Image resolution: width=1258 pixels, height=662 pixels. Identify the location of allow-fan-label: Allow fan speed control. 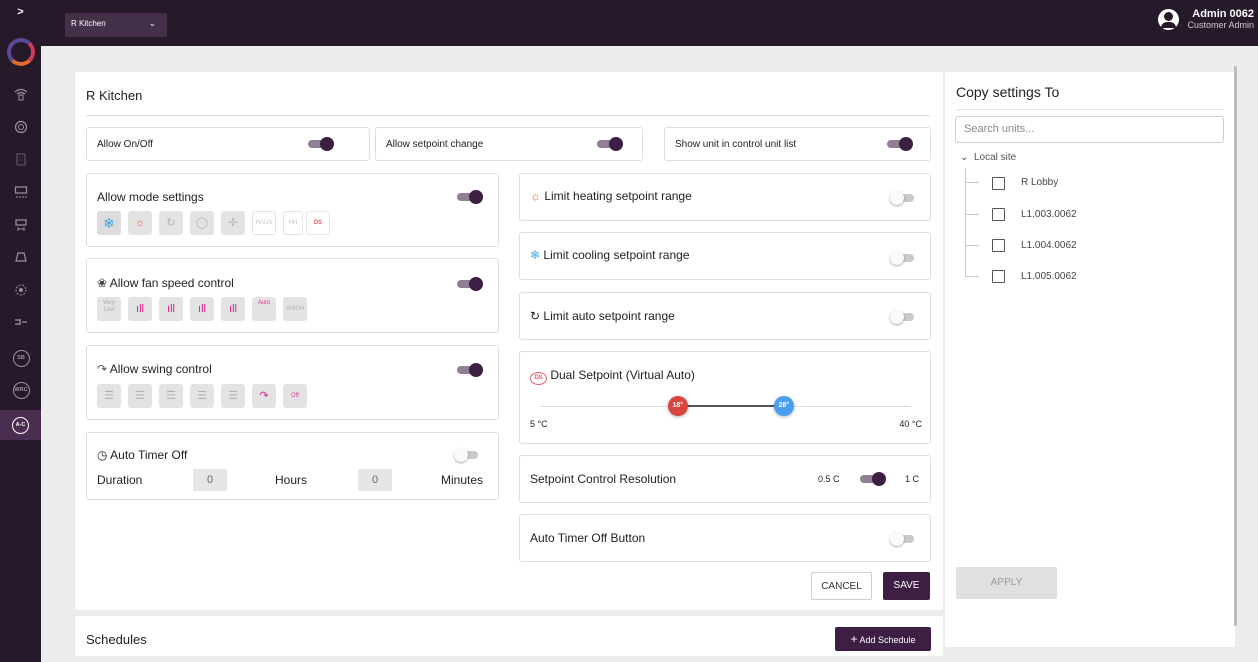
(171, 283).